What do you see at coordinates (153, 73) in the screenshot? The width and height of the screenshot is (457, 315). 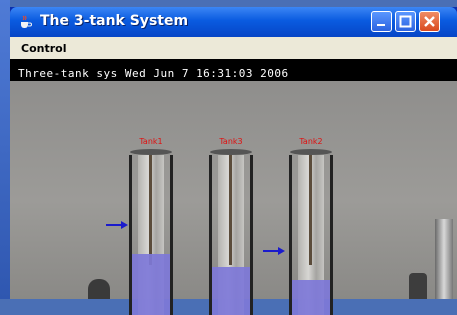 I see `video-timestamp: Three-tank sys Wed Jun 7 16:31:03 2006` at bounding box center [153, 73].